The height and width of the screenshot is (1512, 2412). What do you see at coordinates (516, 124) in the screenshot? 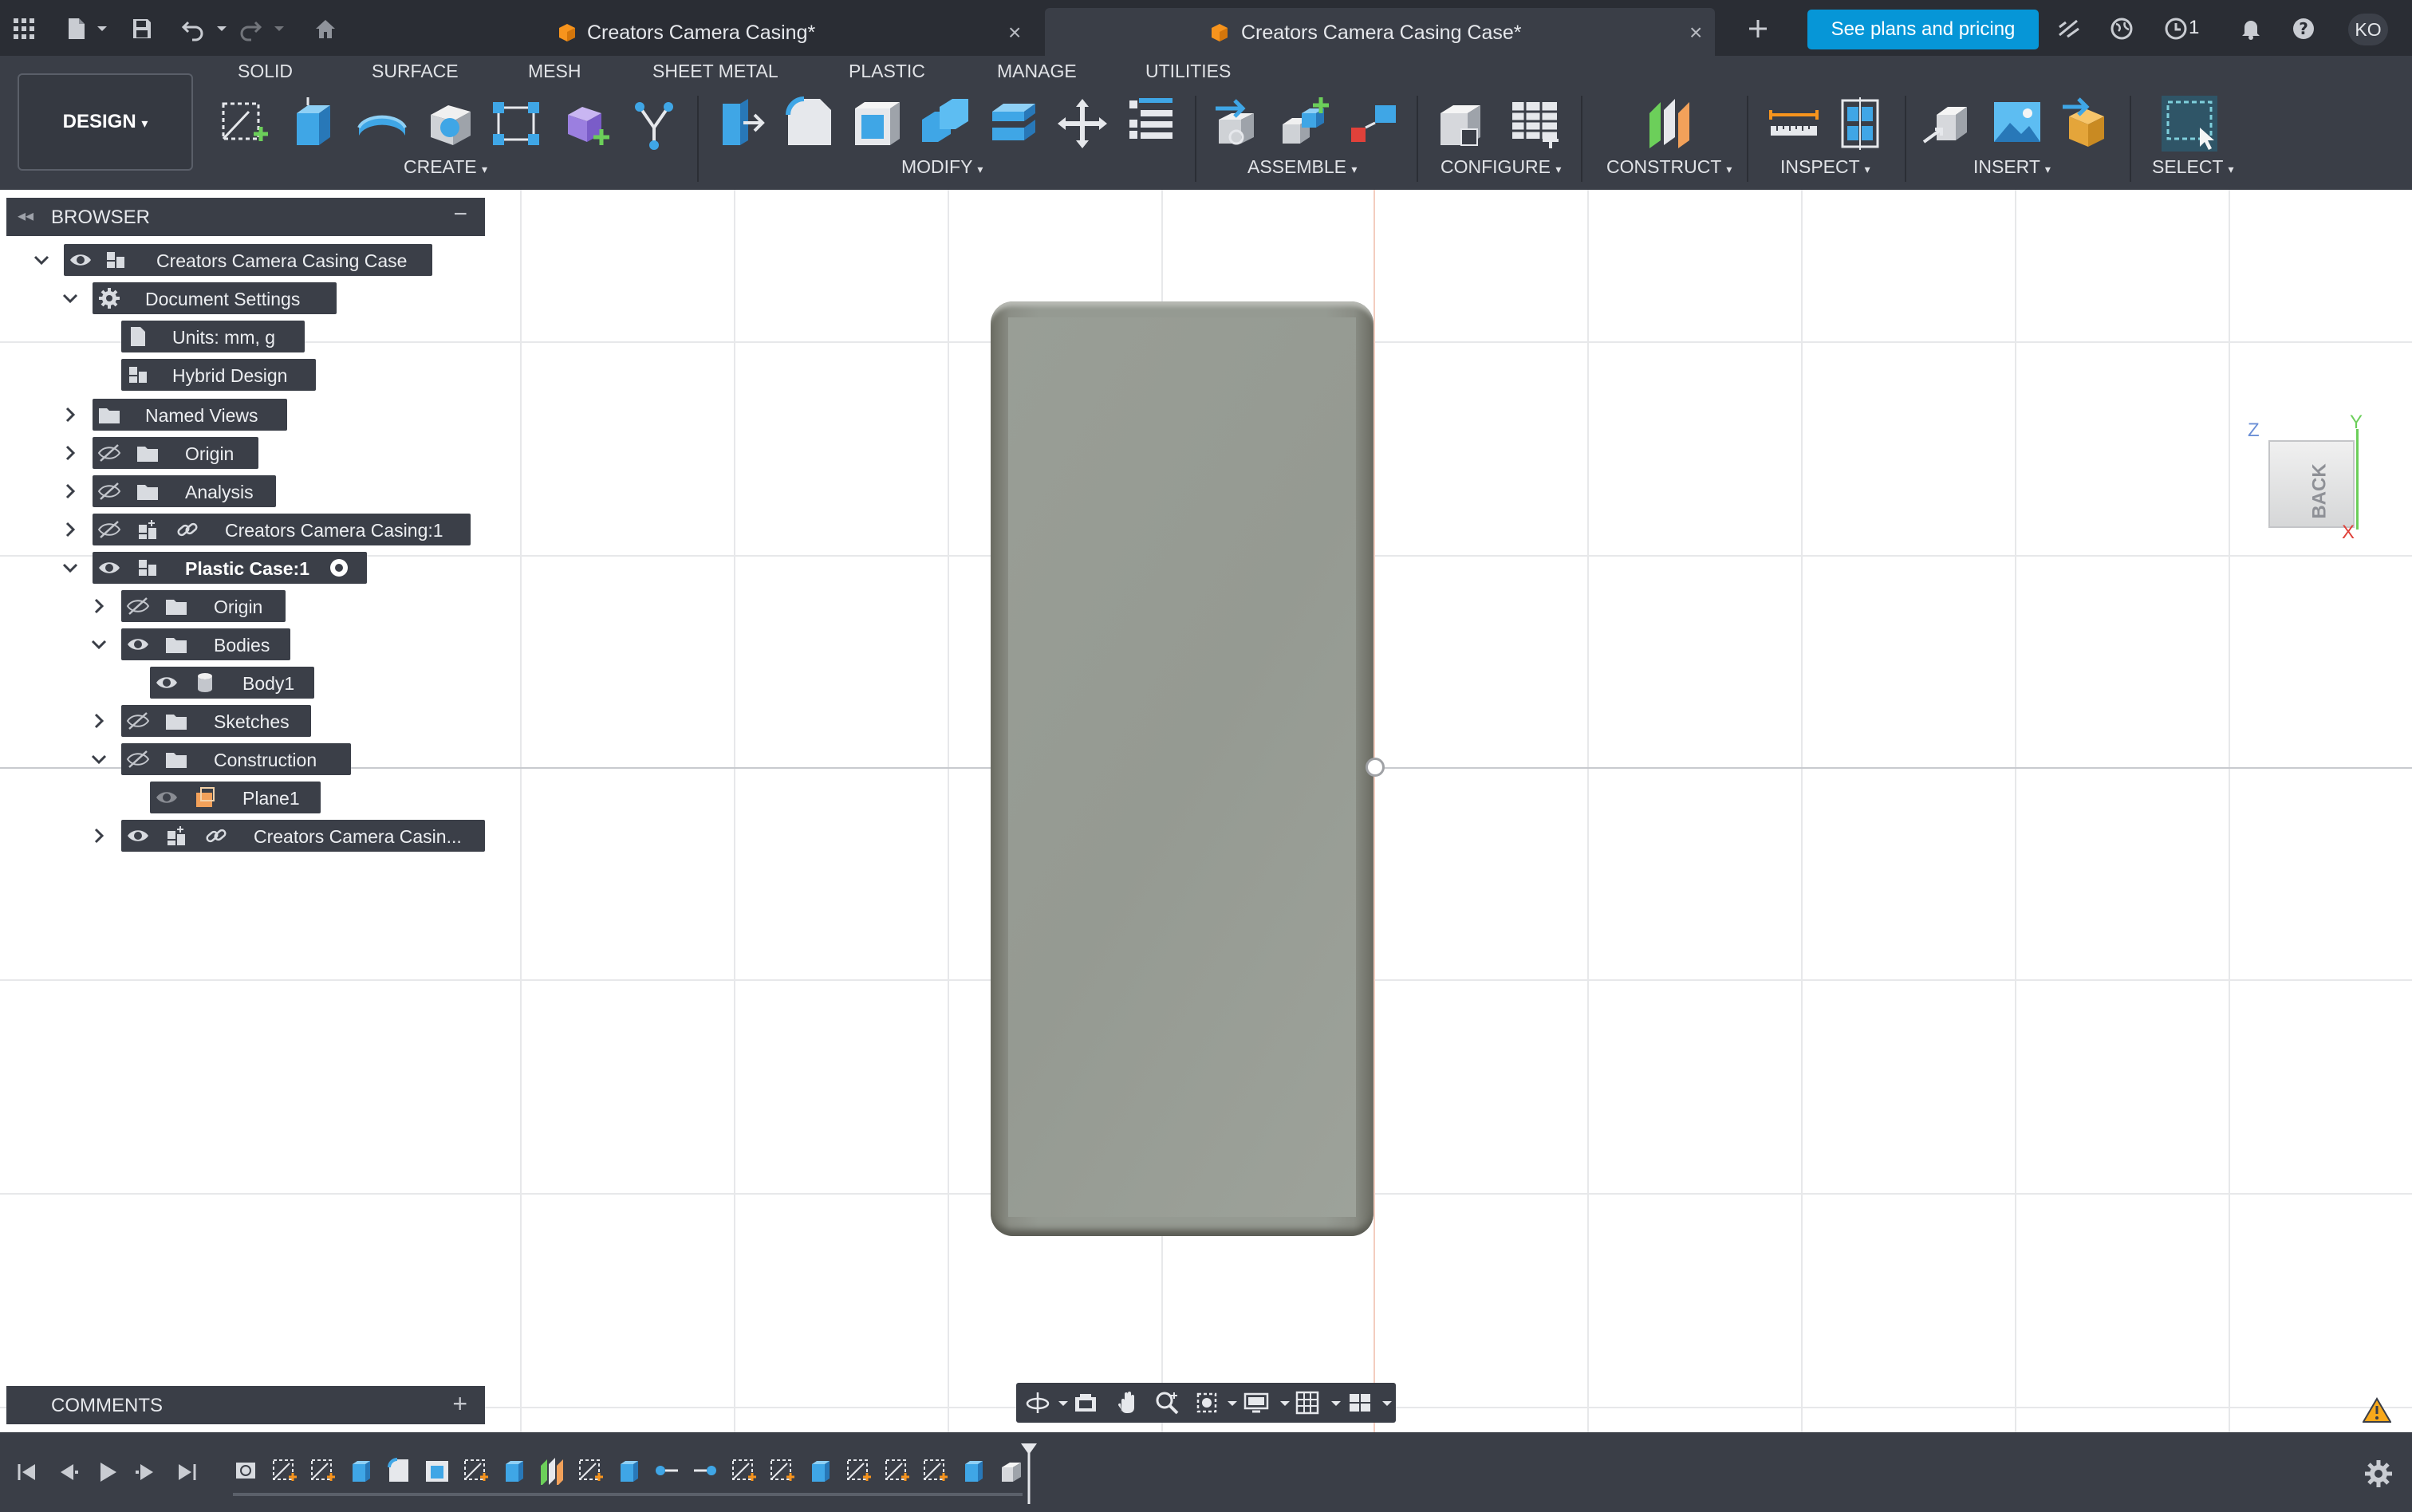
I see `rectangular-pattern-icon` at bounding box center [516, 124].